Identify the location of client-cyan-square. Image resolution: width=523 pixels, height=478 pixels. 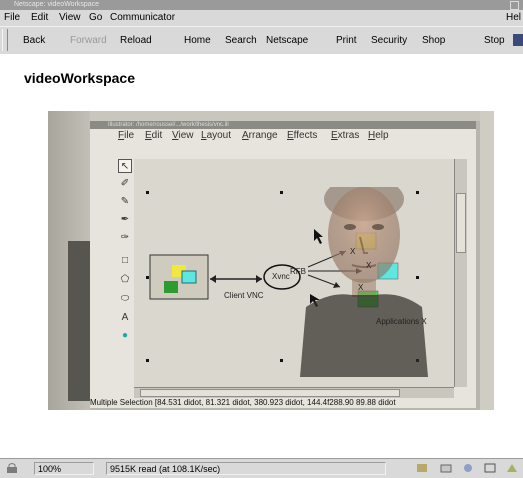
(189, 277).